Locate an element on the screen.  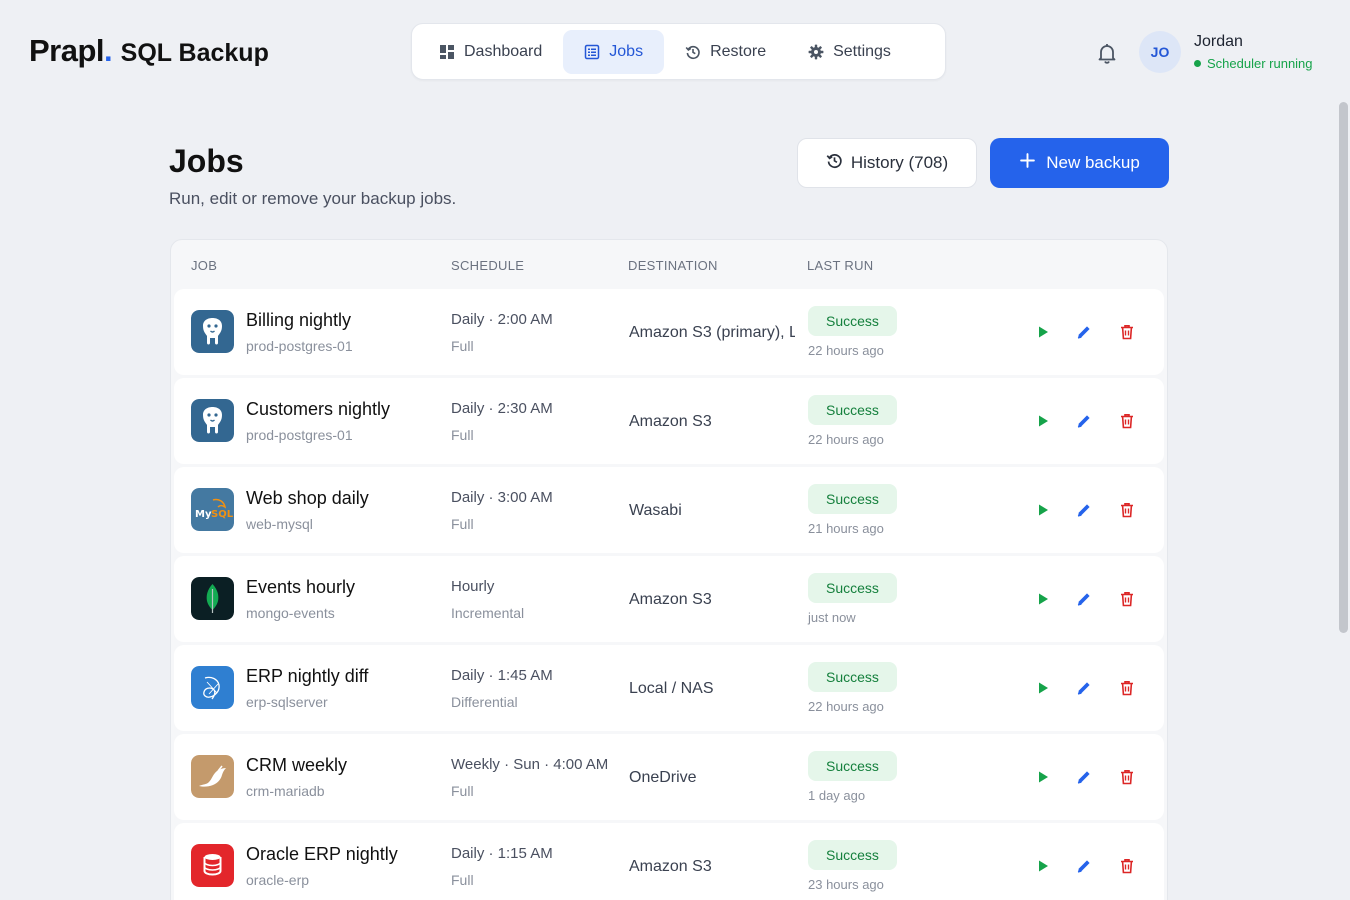
job-name: Oracle ERP nightly is located at coordinates (322, 854).